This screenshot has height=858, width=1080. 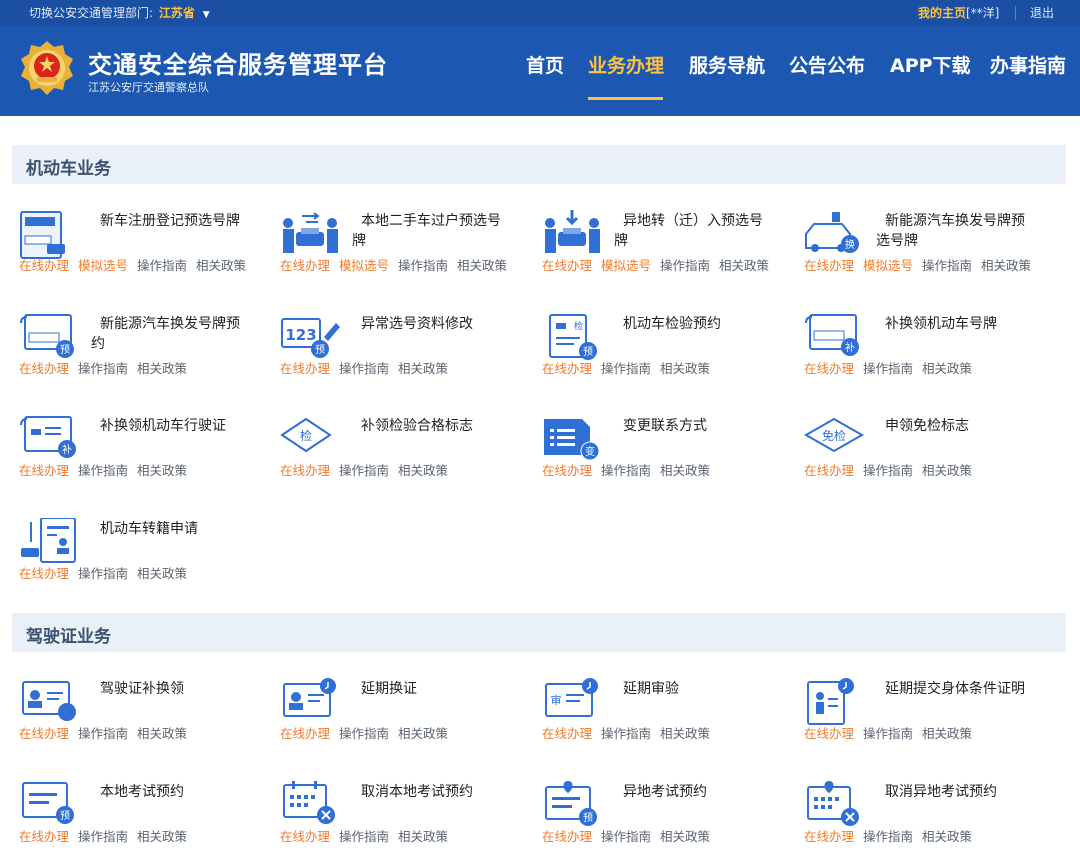 What do you see at coordinates (626, 64) in the screenshot?
I see `nav-business: 业务办理` at bounding box center [626, 64].